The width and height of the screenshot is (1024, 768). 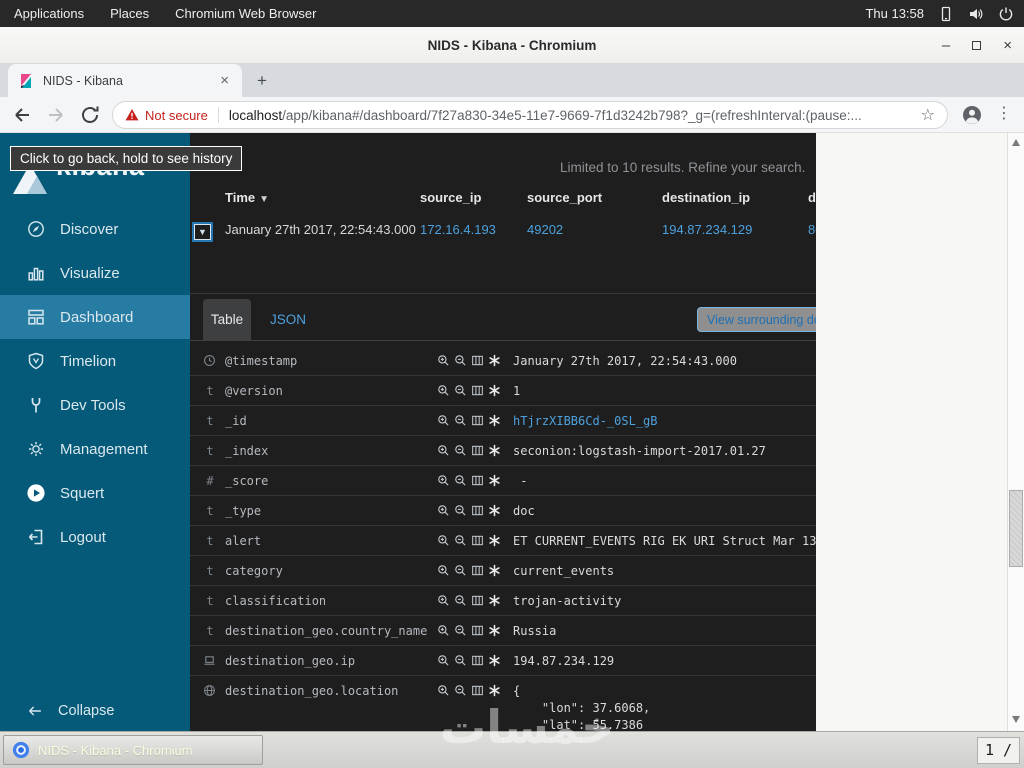 I want to click on cell-source-ip: 172.16.4.193, so click(x=458, y=229).